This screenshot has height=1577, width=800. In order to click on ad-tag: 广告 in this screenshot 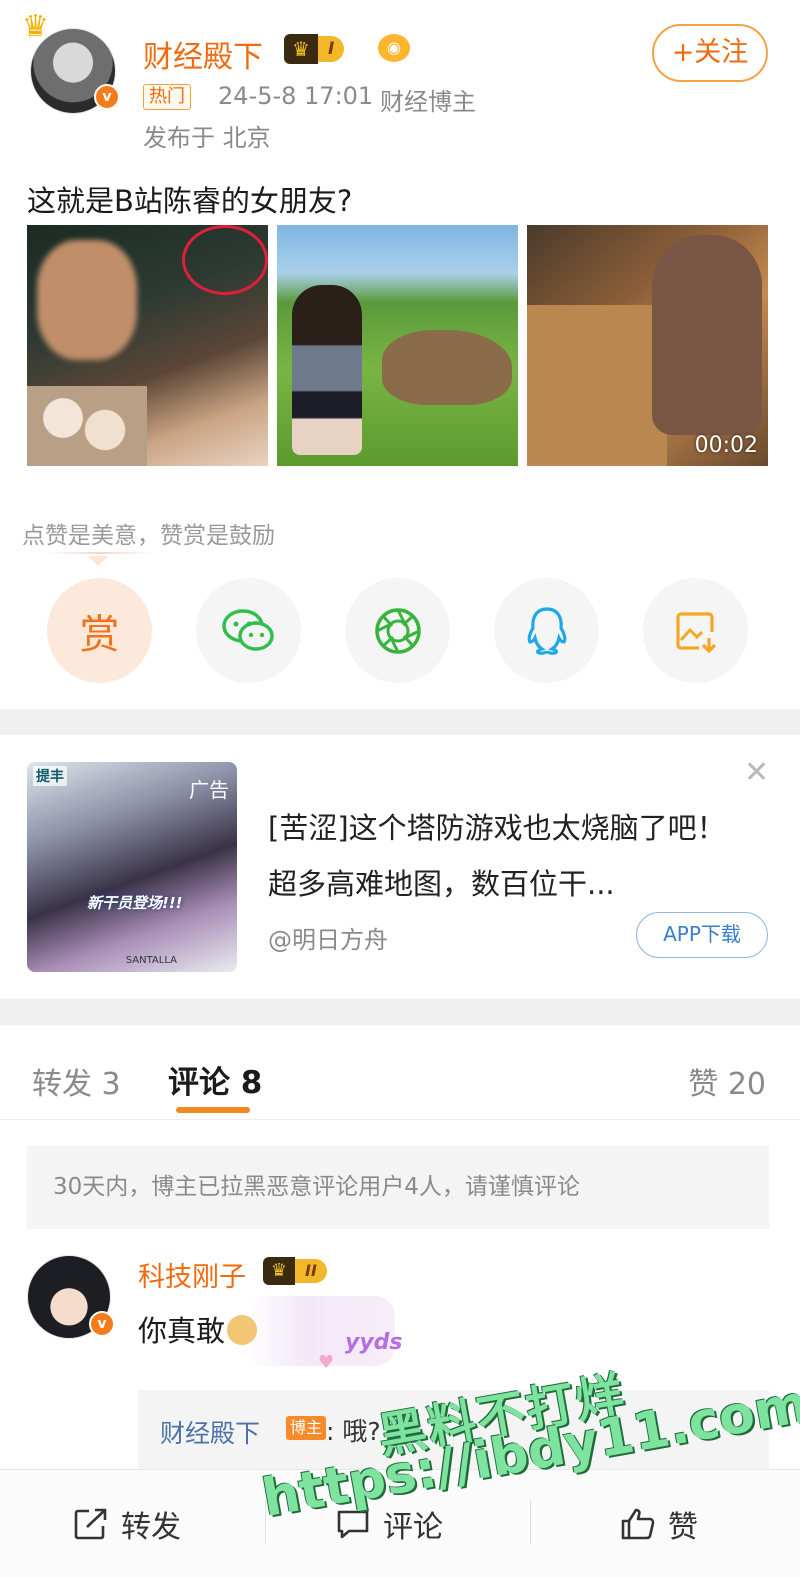, I will do `click(209, 790)`.